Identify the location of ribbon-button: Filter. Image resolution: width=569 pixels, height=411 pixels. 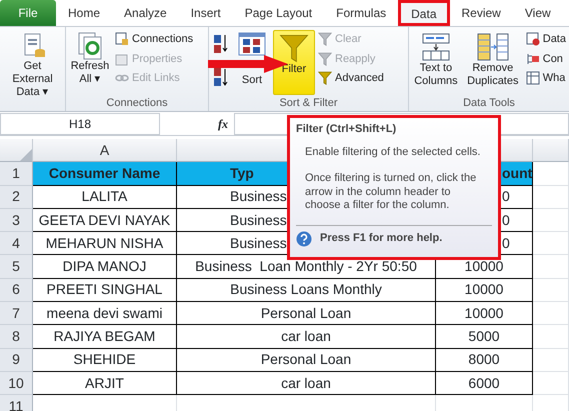
(294, 62).